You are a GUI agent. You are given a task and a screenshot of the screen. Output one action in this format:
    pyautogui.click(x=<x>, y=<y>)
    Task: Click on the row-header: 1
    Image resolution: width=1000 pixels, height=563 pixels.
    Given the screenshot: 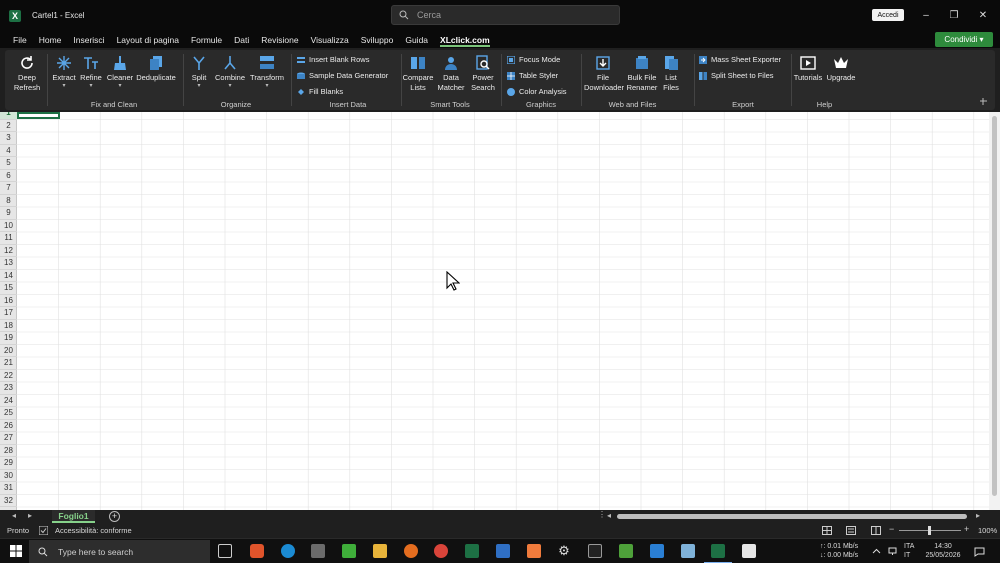 What is the action you would take?
    pyautogui.click(x=8, y=116)
    